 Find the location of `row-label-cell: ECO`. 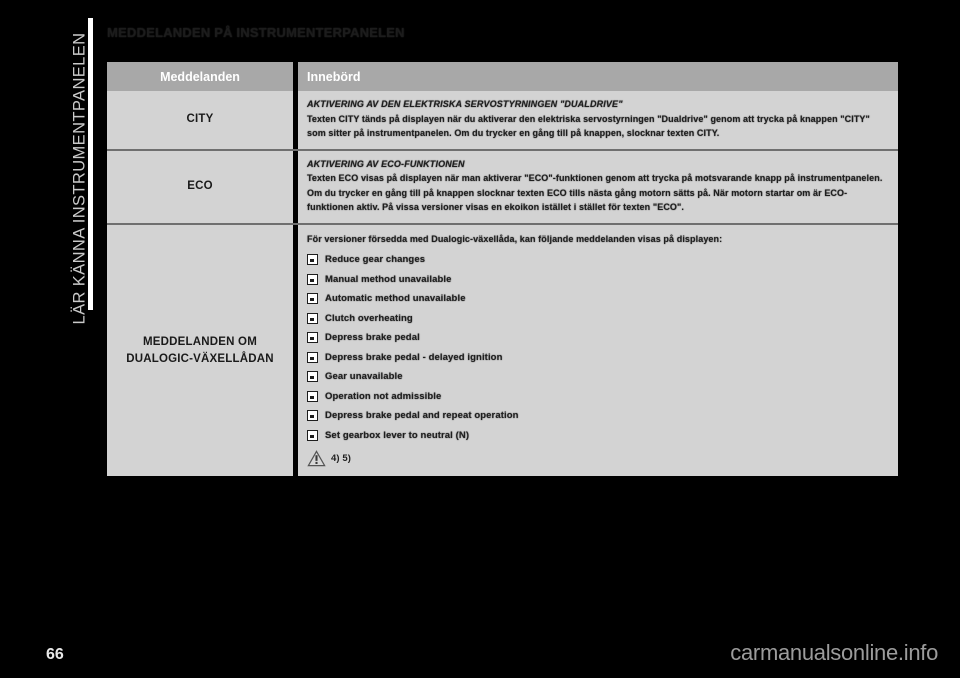

row-label-cell: ECO is located at coordinates (200, 187).